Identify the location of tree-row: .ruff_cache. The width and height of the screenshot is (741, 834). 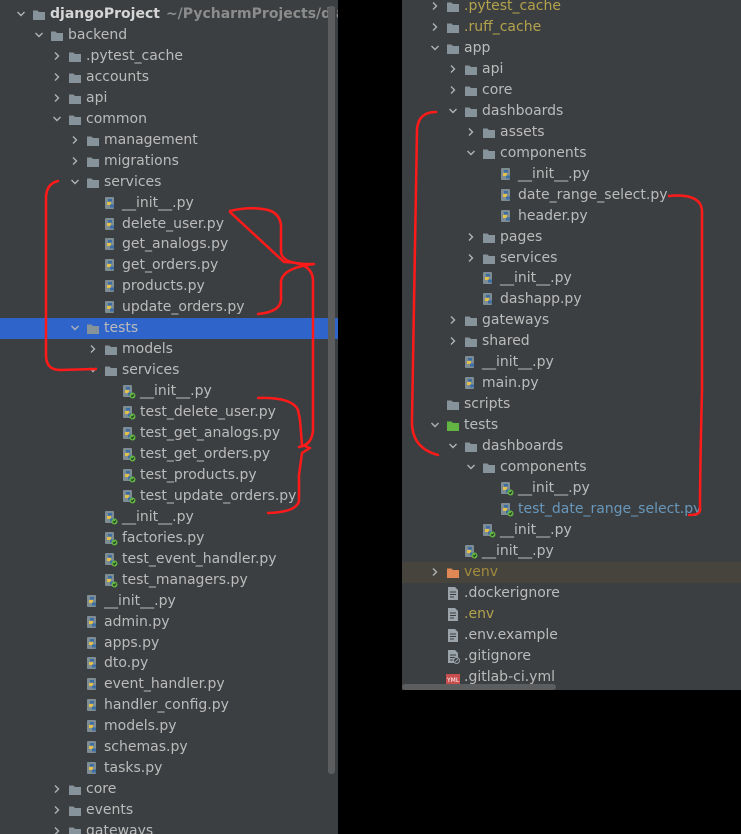
(571, 27).